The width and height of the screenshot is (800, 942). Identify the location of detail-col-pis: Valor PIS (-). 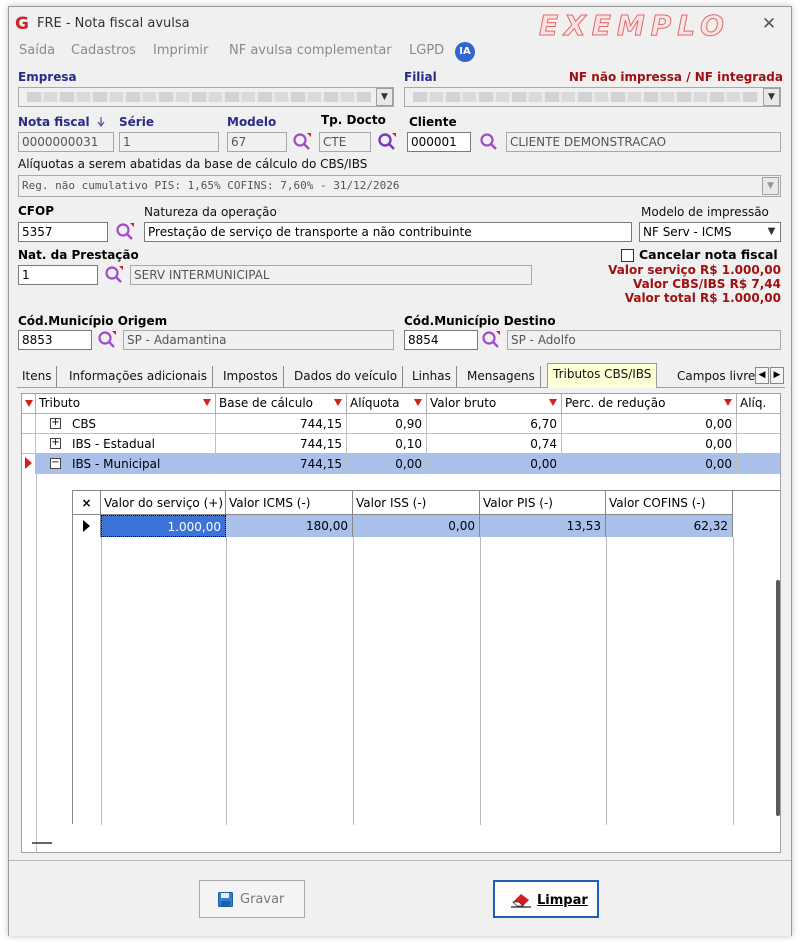
(543, 503).